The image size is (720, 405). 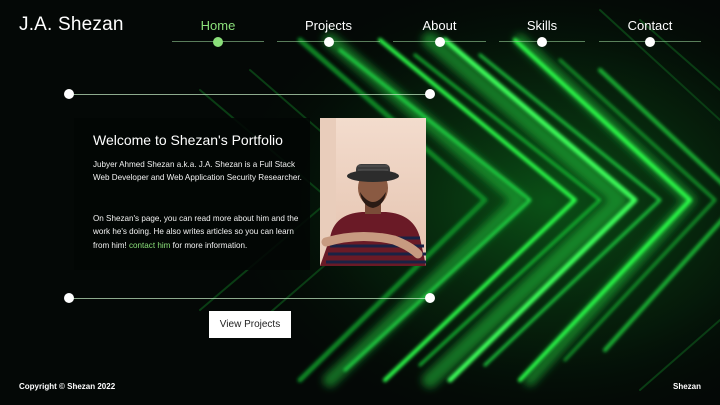 I want to click on nav-contact: Contact, so click(x=650, y=25).